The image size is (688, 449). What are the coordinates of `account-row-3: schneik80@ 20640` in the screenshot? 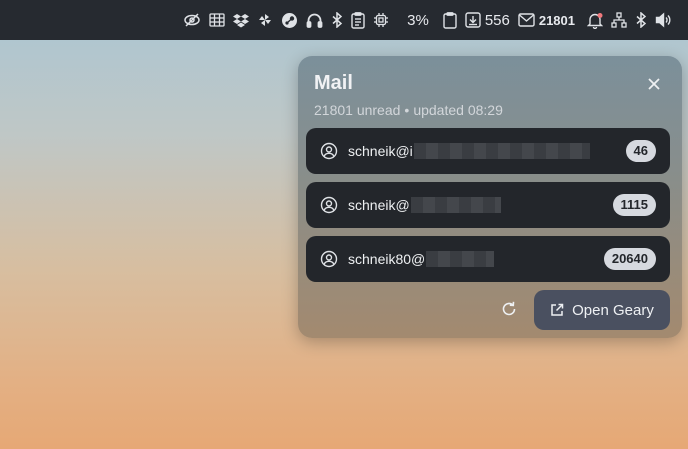 It's located at (488, 259).